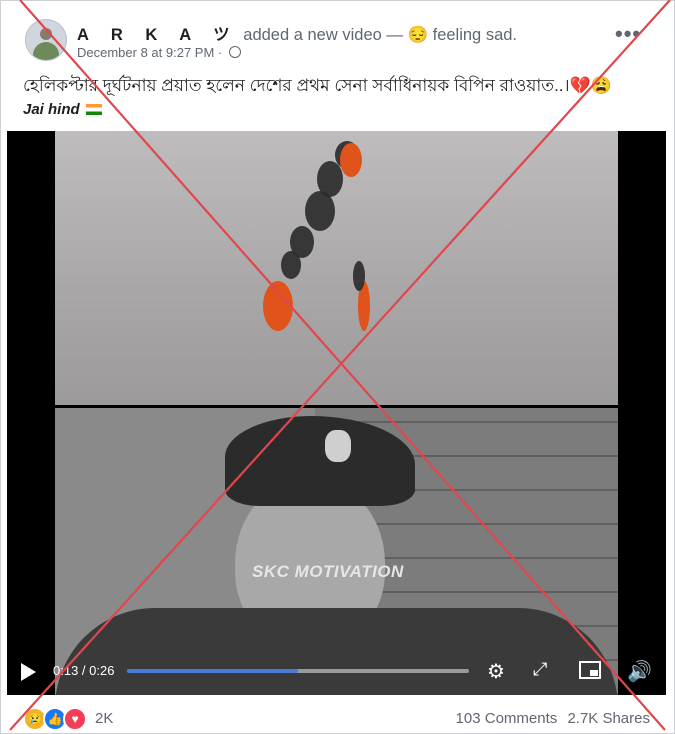  I want to click on video-time: 0:13 / 0:26, so click(83, 670).